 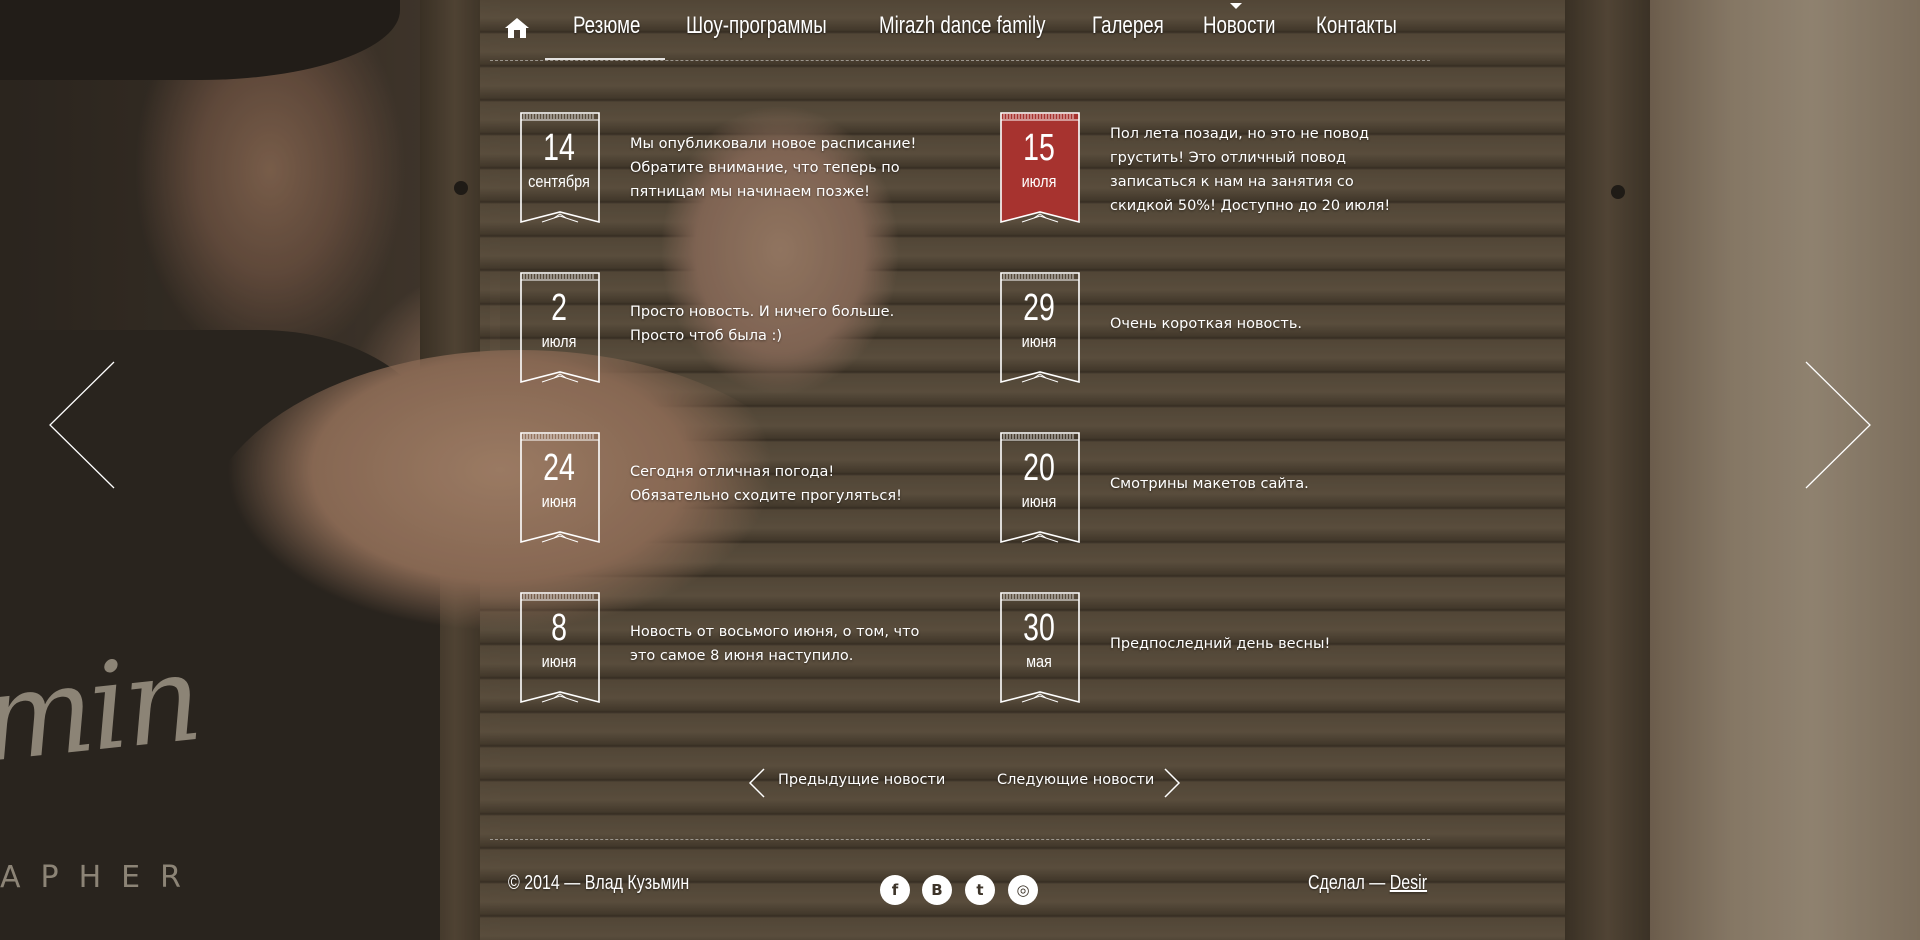 I want to click on footer-copyright: © 2014 — Влад Кузьмин, so click(x=599, y=883).